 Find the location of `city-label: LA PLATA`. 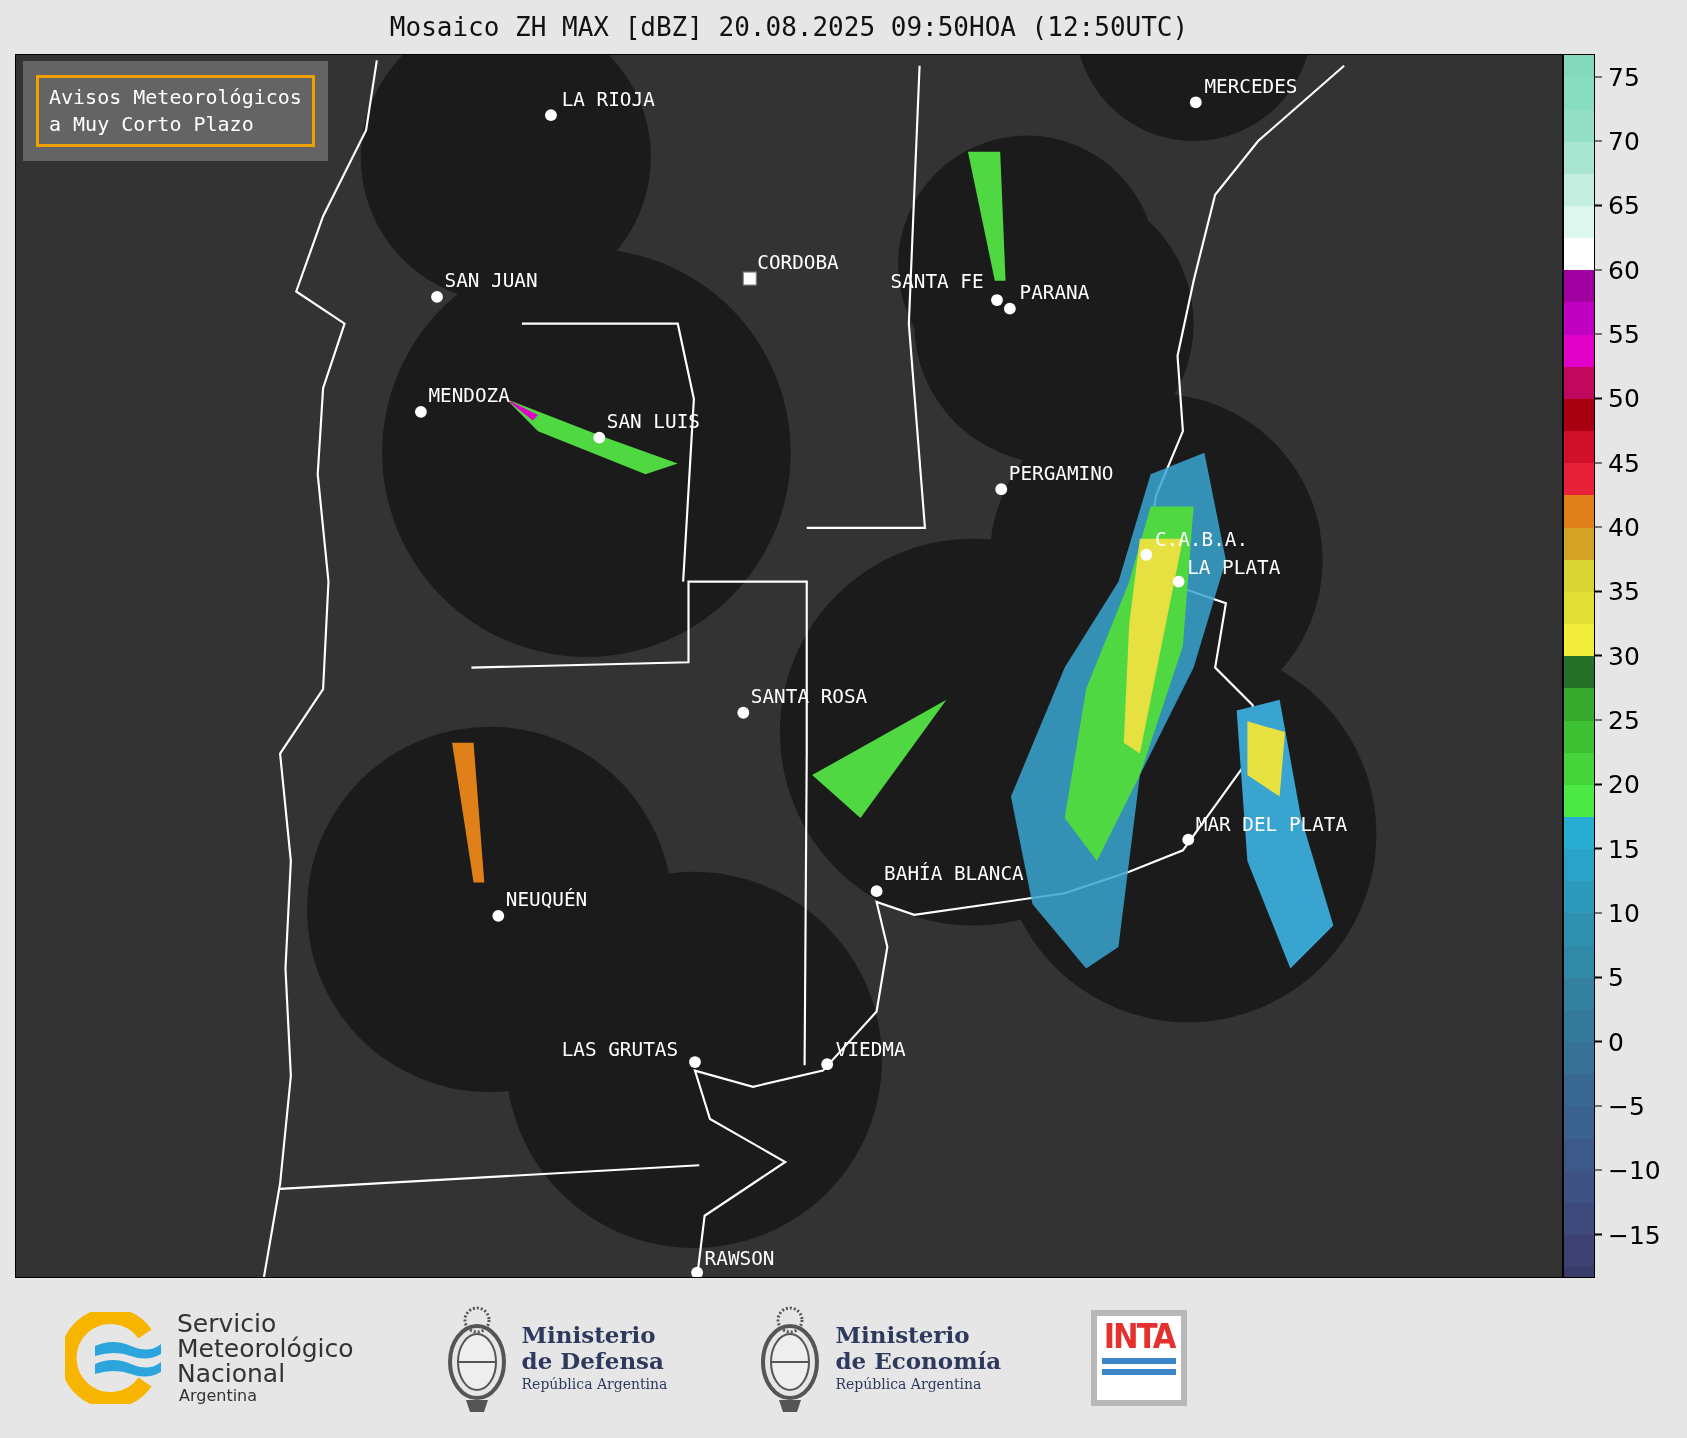

city-label: LA PLATA is located at coordinates (1234, 568).